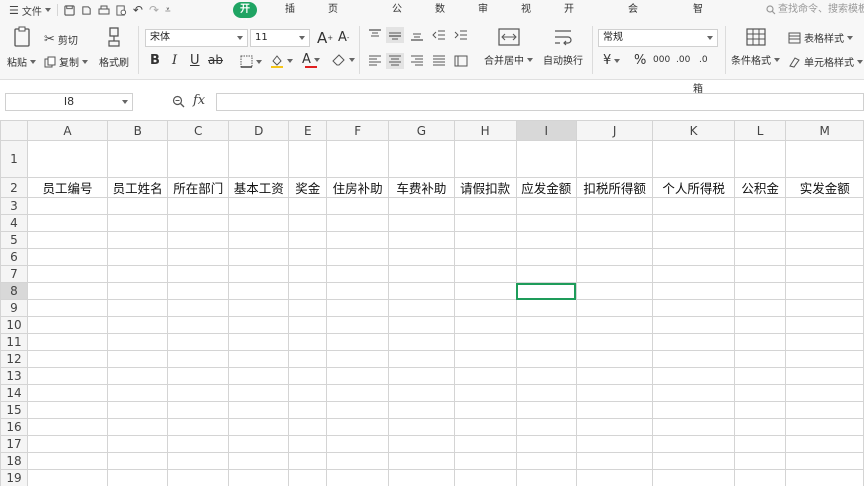 Image resolution: width=864 pixels, height=486 pixels. Describe the element at coordinates (14, 325) in the screenshot. I see `row-header: 10` at that location.